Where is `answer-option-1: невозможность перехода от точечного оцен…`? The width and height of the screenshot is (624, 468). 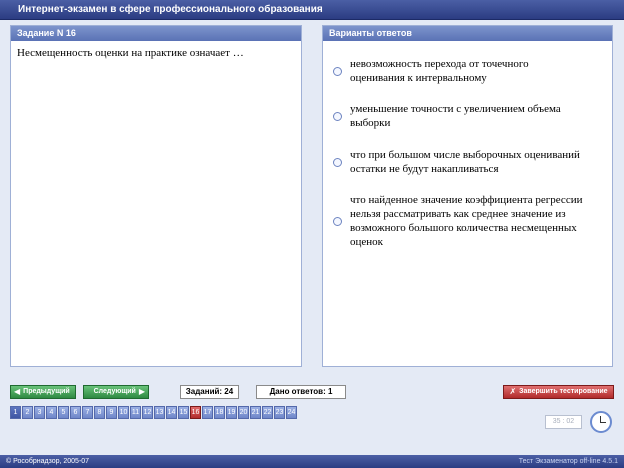
answer-option-1: невозможность перехода от точечного оцен… is located at coordinates (469, 71).